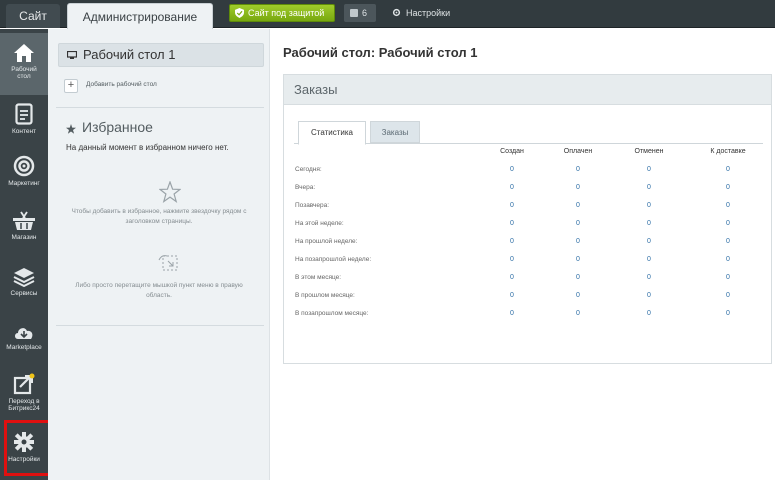 The height and width of the screenshot is (487, 775). I want to click on export-icon, so click(24, 384).